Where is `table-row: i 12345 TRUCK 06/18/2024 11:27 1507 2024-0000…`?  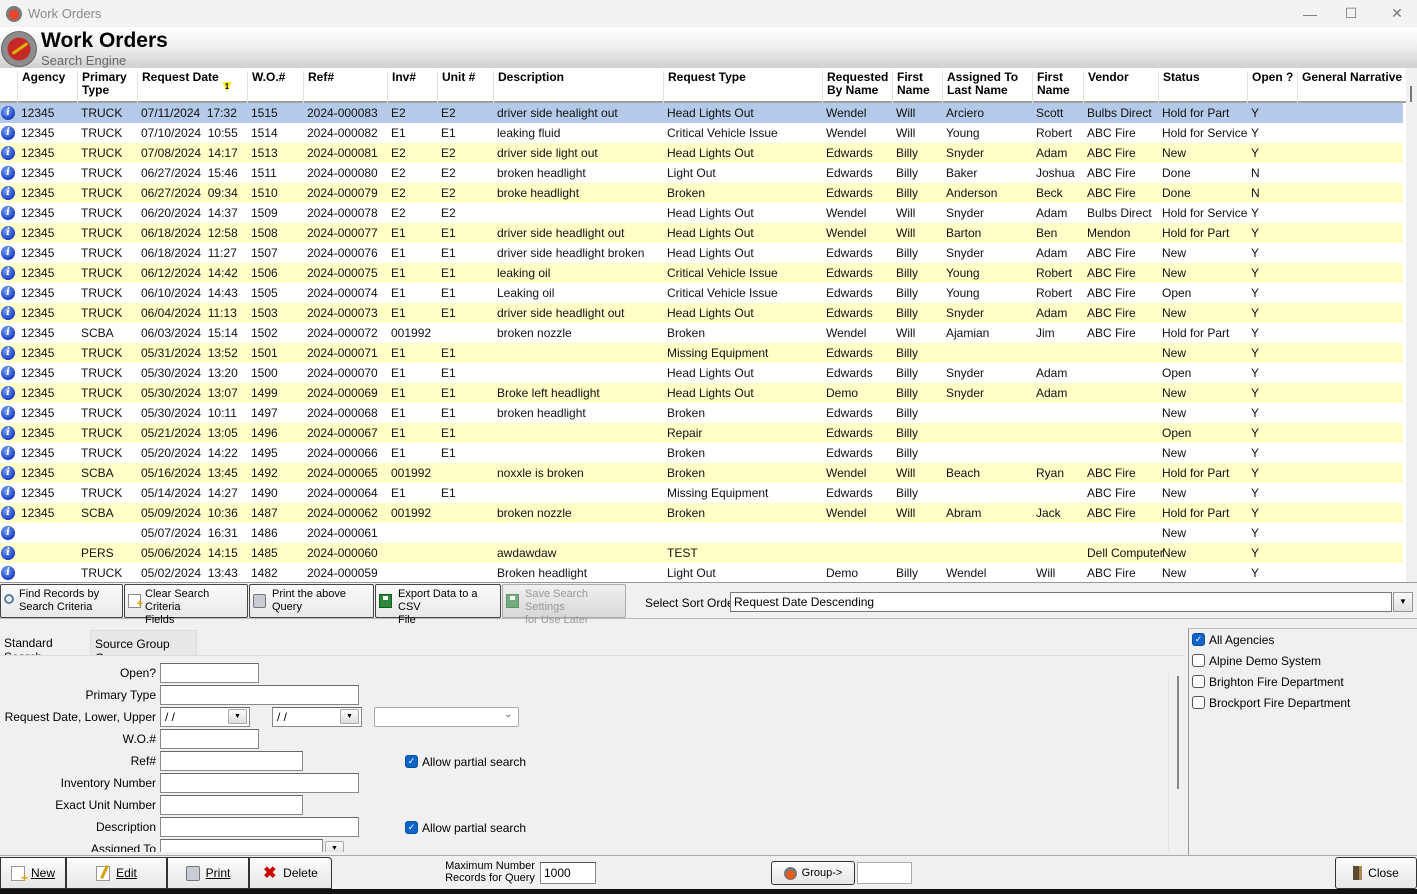 table-row: i 12345 TRUCK 06/18/2024 11:27 1507 2024-0000… is located at coordinates (701, 253).